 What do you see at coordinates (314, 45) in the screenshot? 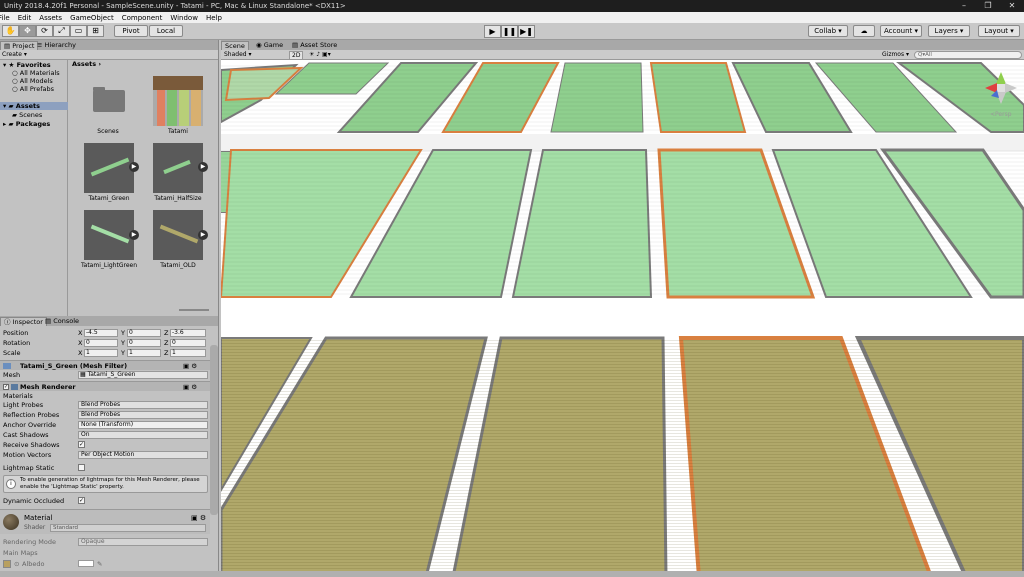
I see `tab-asset-store: ▤ Asset Store` at bounding box center [314, 45].